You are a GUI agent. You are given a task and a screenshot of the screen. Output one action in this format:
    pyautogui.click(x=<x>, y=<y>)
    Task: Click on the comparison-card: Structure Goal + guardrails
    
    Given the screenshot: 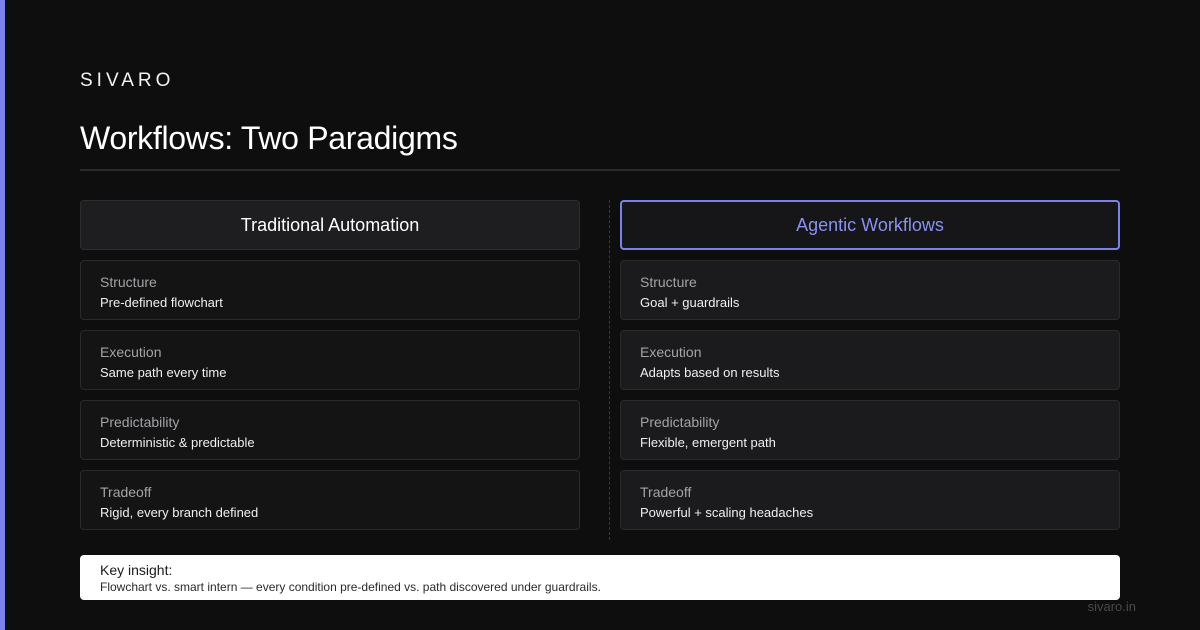 What is the action you would take?
    pyautogui.click(x=870, y=290)
    